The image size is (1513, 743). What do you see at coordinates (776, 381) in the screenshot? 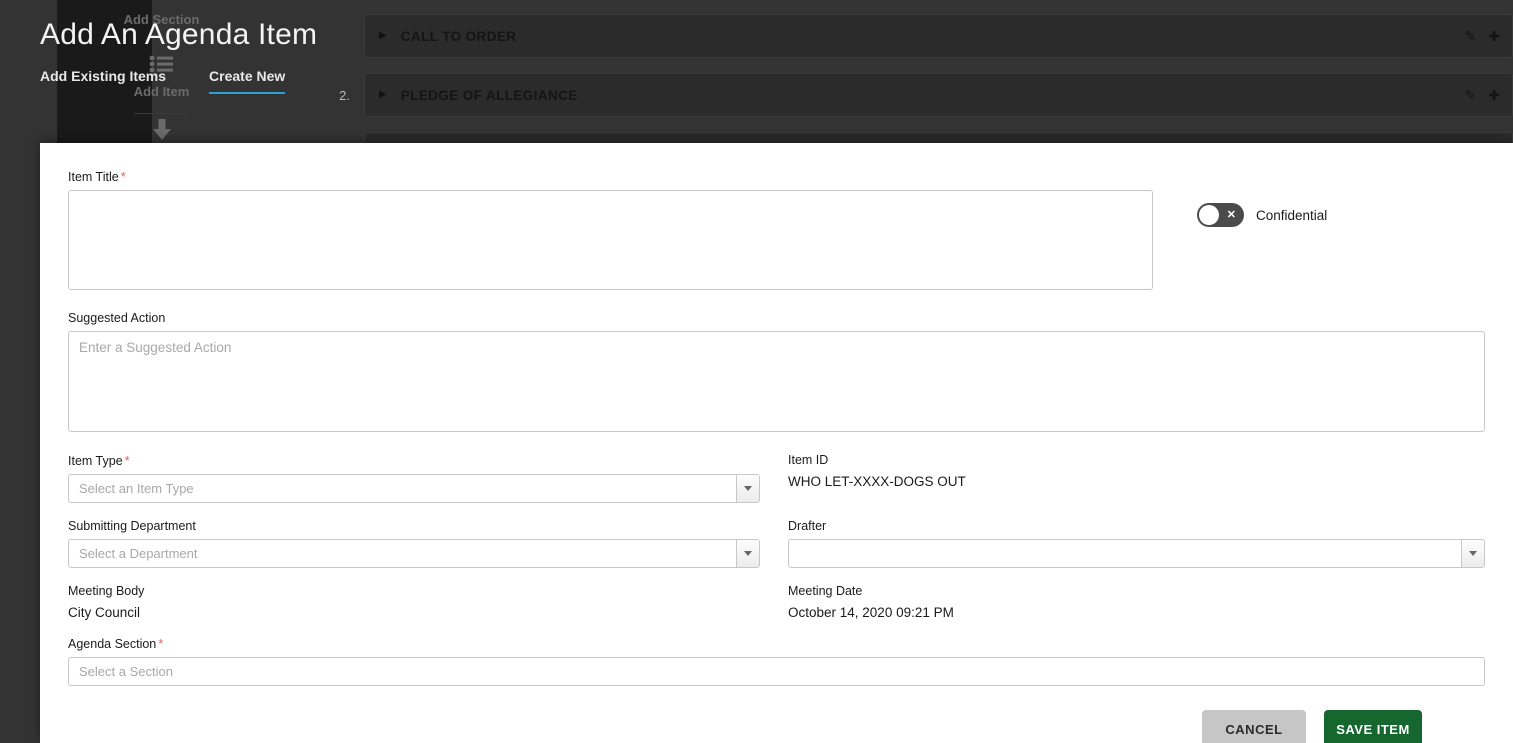
I see `suggested-action-input` at bounding box center [776, 381].